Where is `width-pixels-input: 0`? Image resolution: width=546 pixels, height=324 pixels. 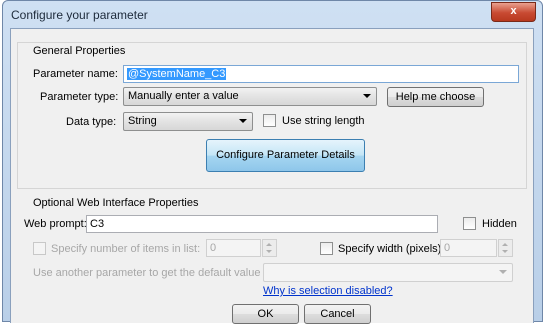
width-pixels-input: 0 is located at coordinates (468, 248).